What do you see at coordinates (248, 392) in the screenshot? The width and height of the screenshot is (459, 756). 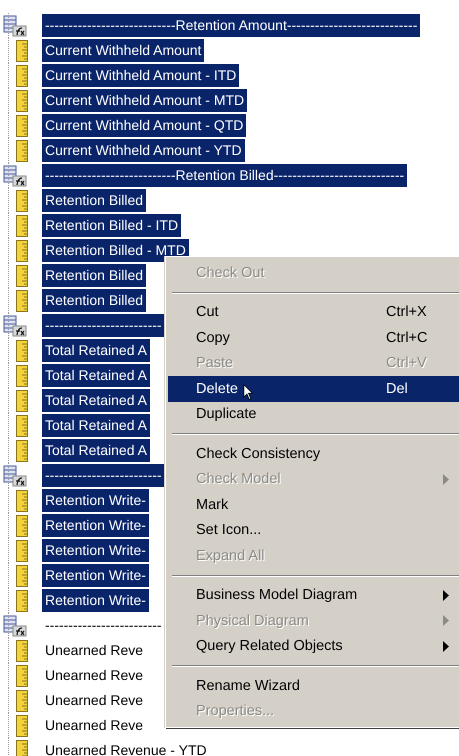 I see `mouse-pointer-icon` at bounding box center [248, 392].